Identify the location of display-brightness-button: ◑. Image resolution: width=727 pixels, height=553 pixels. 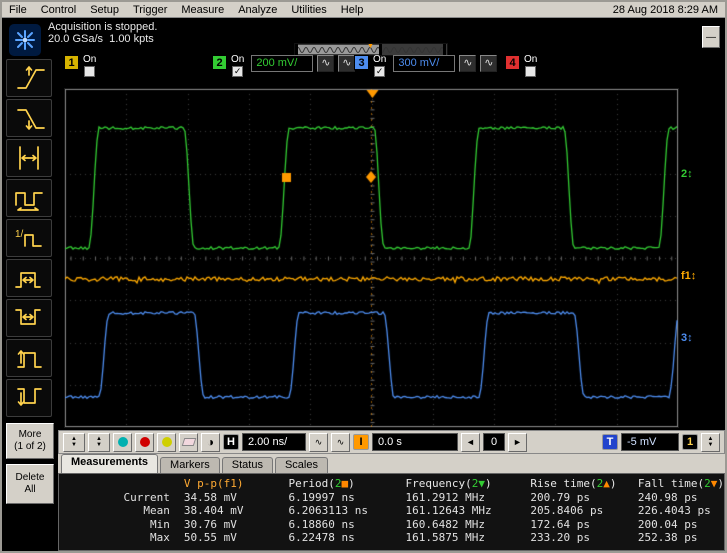
(210, 442).